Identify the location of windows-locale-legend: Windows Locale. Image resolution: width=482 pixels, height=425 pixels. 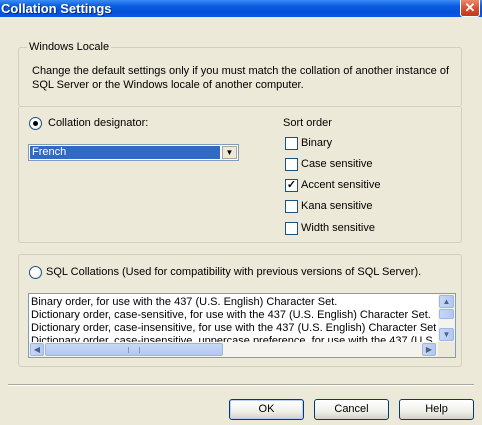
(69, 47).